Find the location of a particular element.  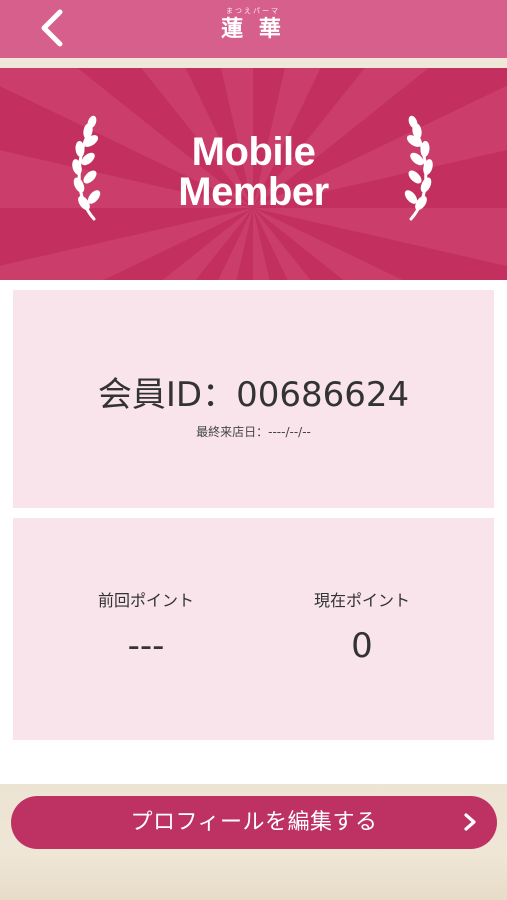

current-points: 現在ポイント 0 is located at coordinates (362, 628).